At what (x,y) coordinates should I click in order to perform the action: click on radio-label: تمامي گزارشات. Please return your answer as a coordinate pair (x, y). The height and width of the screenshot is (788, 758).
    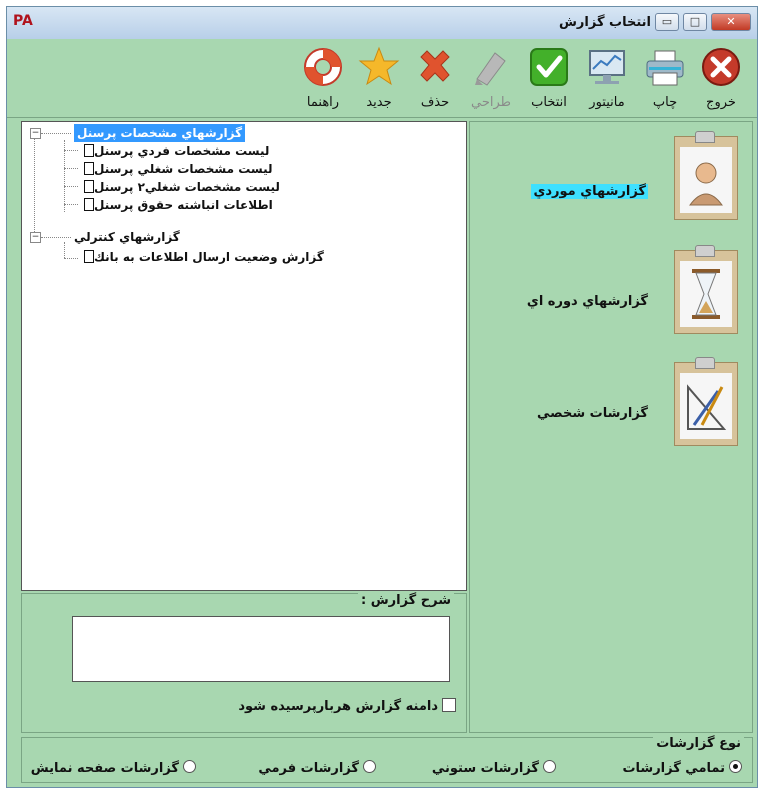
    Looking at the image, I should click on (673, 768).